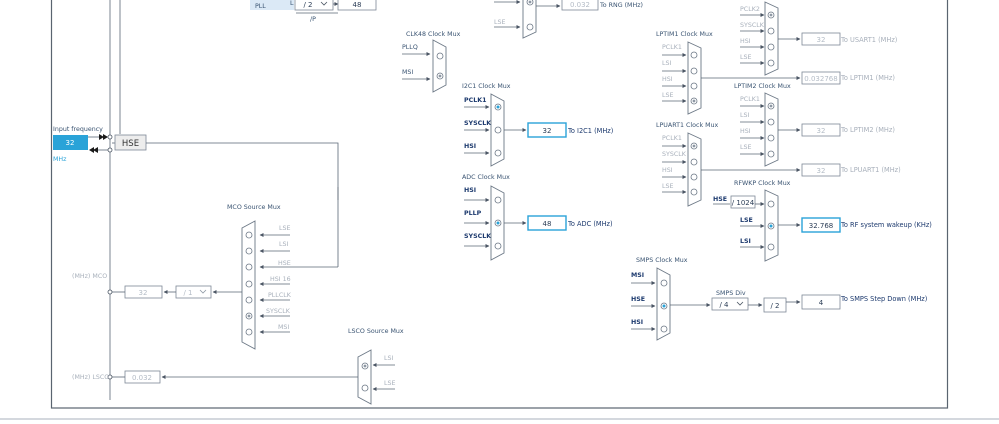 Image resolution: width=999 pixels, height=424 pixels. I want to click on lptim2-value: 32, so click(821, 131).